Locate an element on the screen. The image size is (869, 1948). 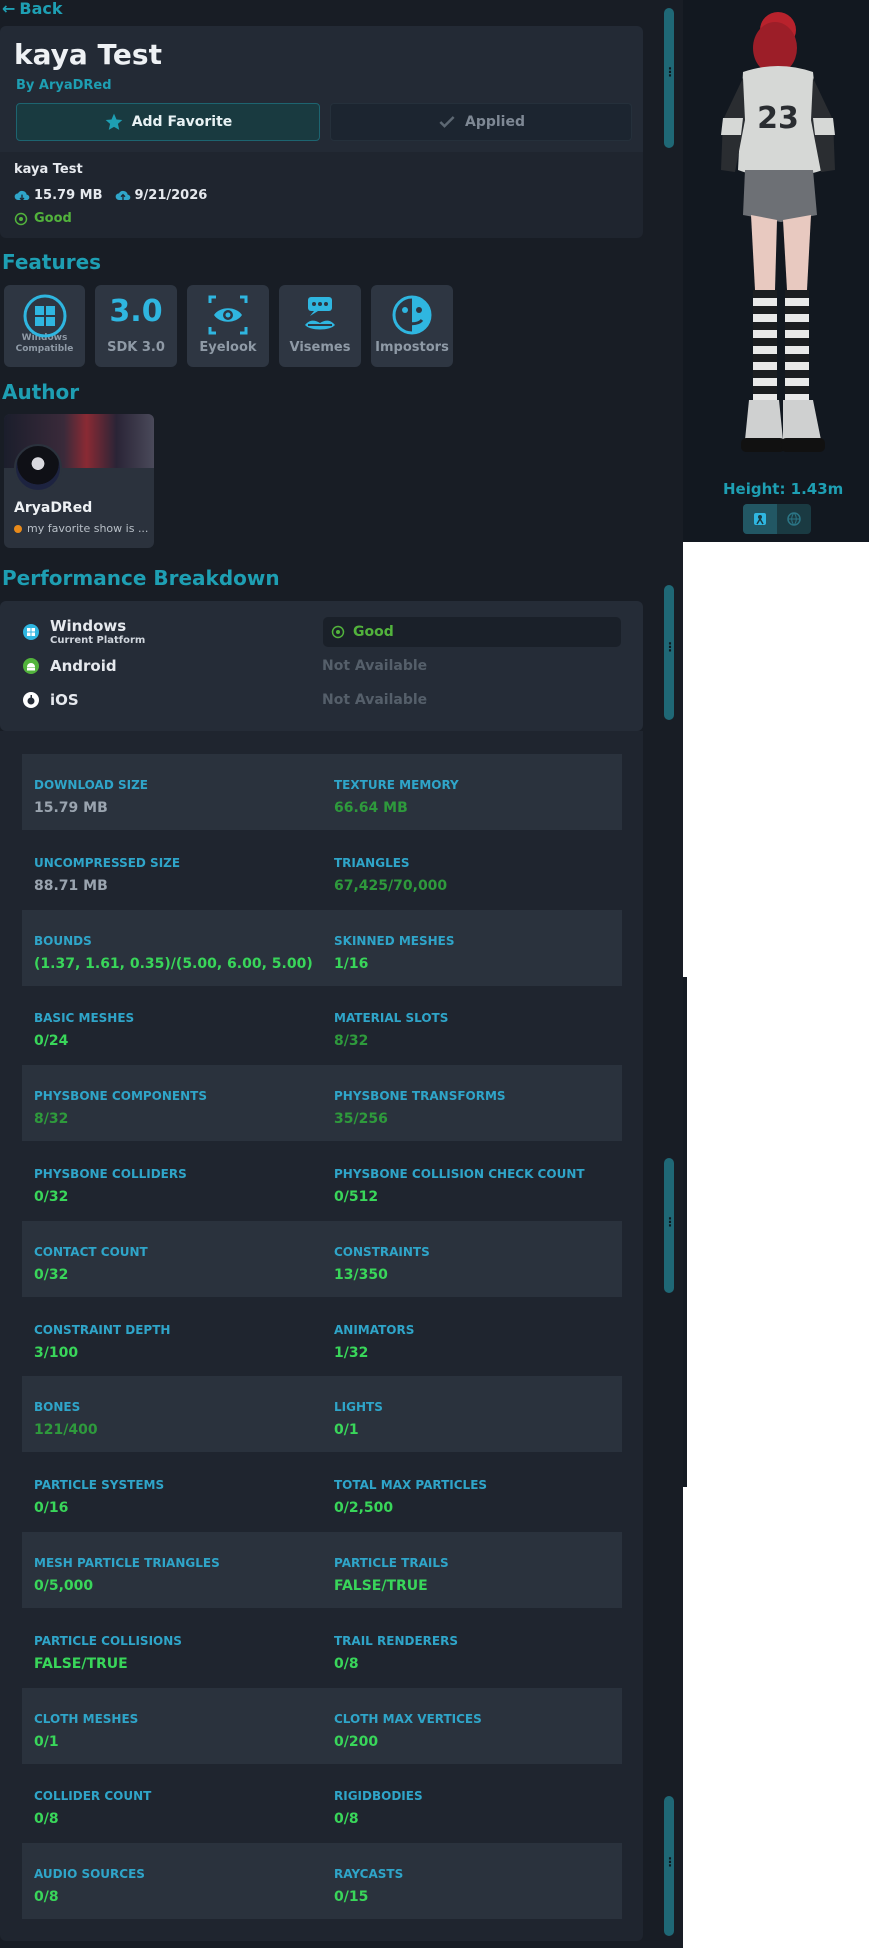
stat-value: 8/32 is located at coordinates (351, 1041).